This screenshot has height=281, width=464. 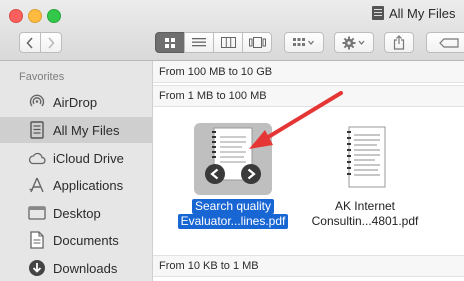 I want to click on file-name-line-2: Consultin...4801.pdf, so click(x=365, y=221).